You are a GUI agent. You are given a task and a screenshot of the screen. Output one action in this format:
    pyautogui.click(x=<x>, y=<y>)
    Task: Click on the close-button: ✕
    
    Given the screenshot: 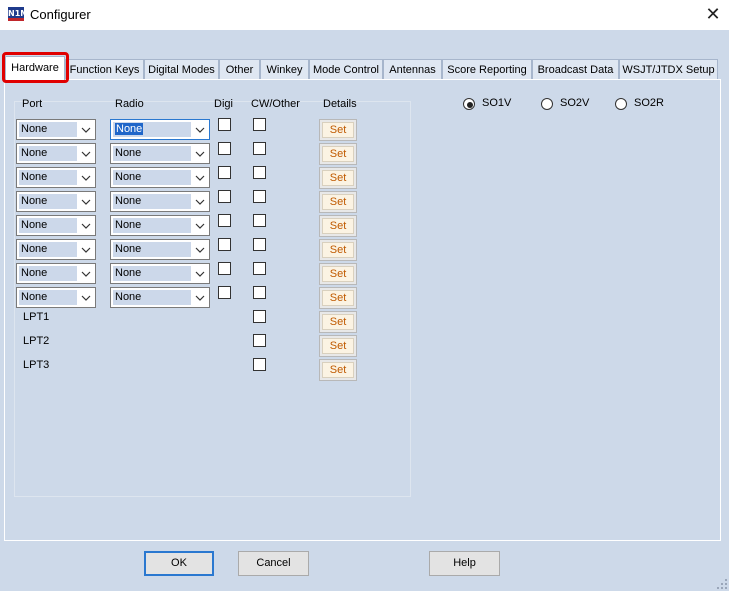 What is the action you would take?
    pyautogui.click(x=713, y=15)
    